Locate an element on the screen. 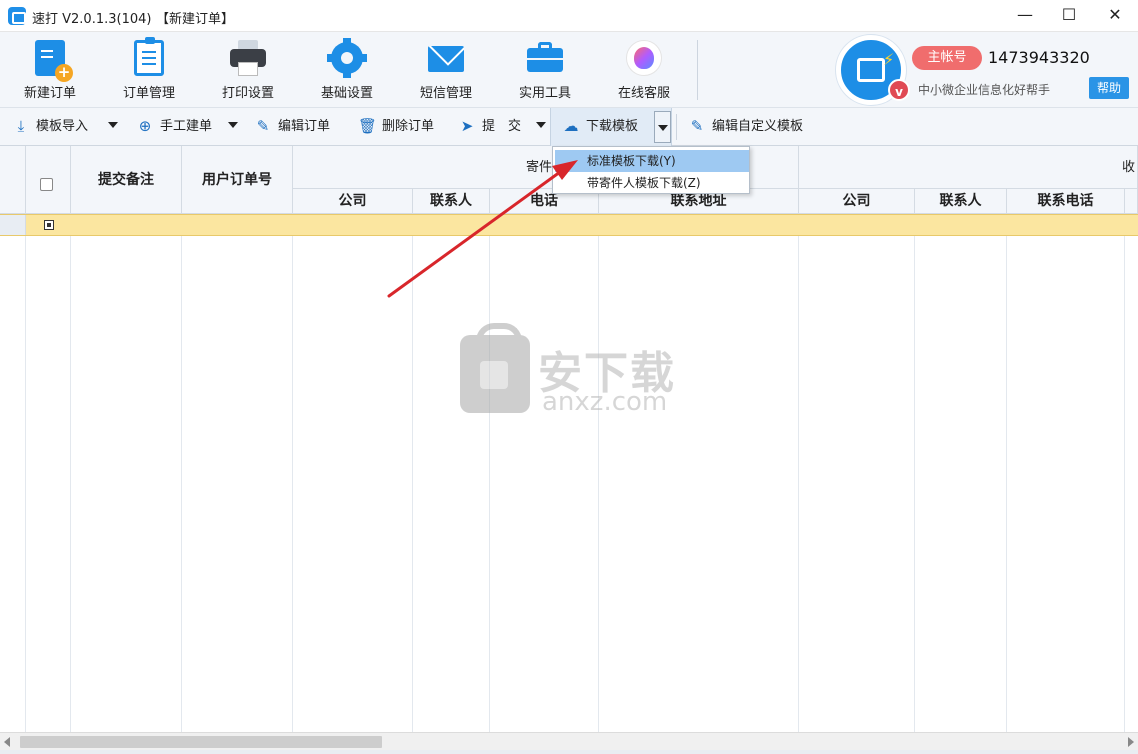 The height and width of the screenshot is (754, 1138). help-button: 帮助 is located at coordinates (1109, 88).